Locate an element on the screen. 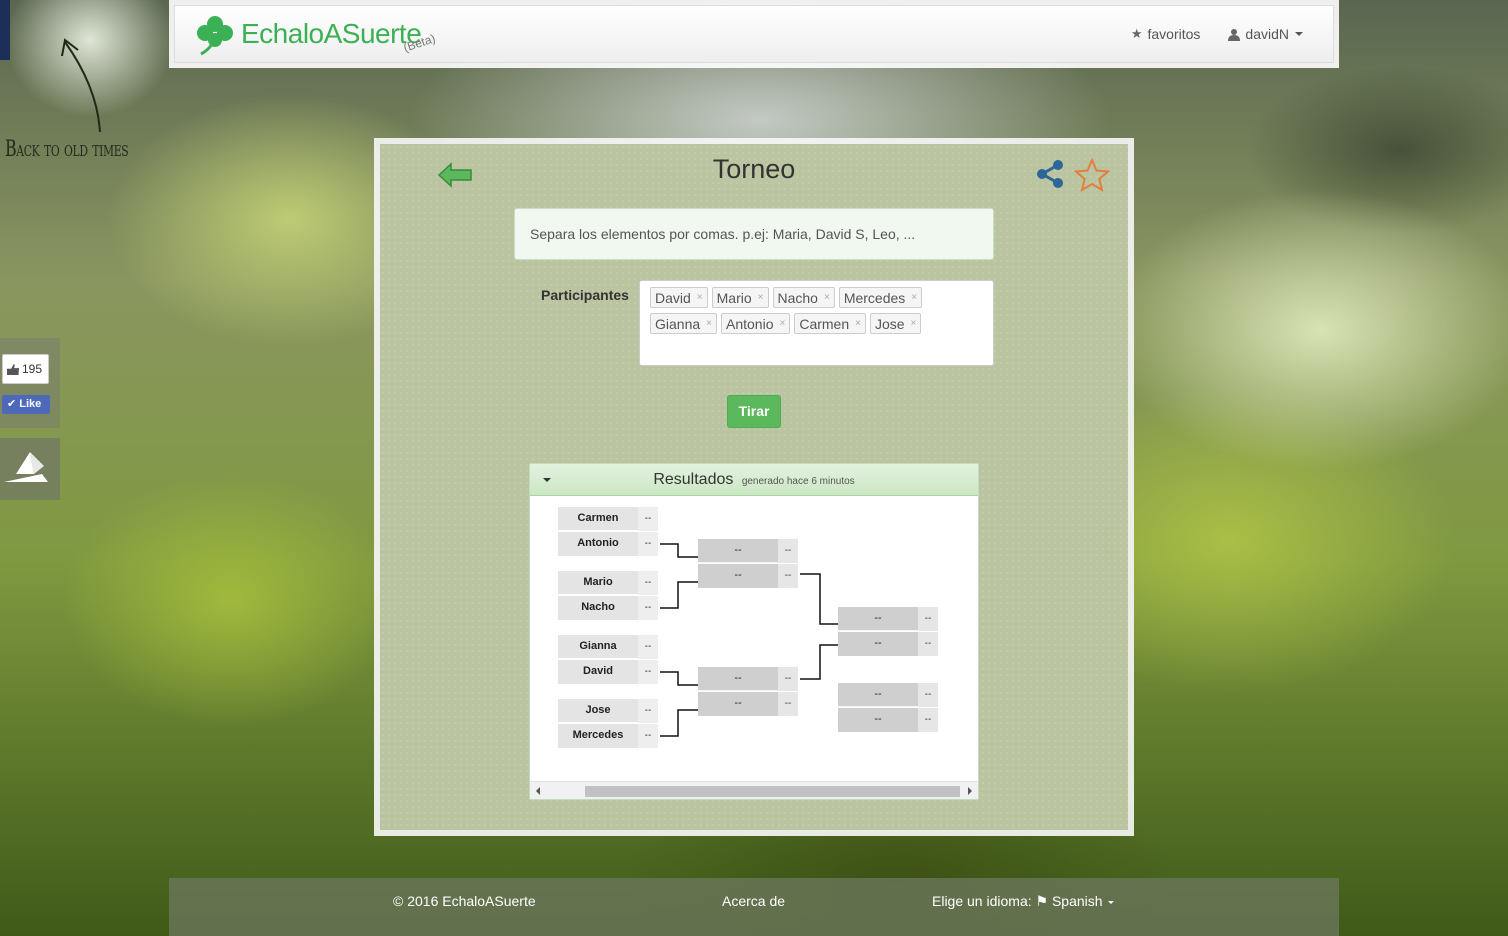 The image size is (1508, 936). bracket-team: Mercedes -- is located at coordinates (608, 736).